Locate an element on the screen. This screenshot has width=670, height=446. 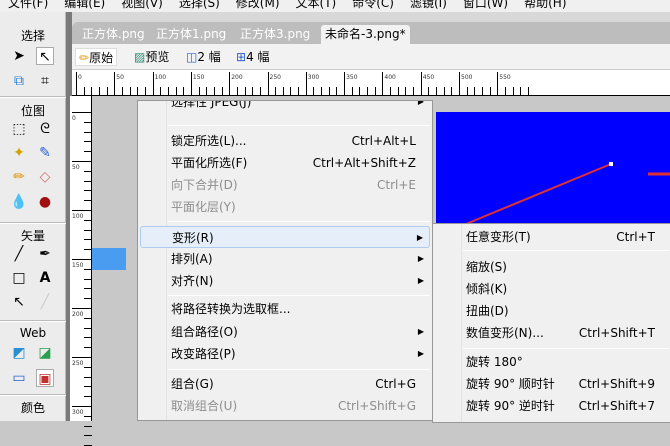
magic-wand-icon: ✦ is located at coordinates (19, 153).